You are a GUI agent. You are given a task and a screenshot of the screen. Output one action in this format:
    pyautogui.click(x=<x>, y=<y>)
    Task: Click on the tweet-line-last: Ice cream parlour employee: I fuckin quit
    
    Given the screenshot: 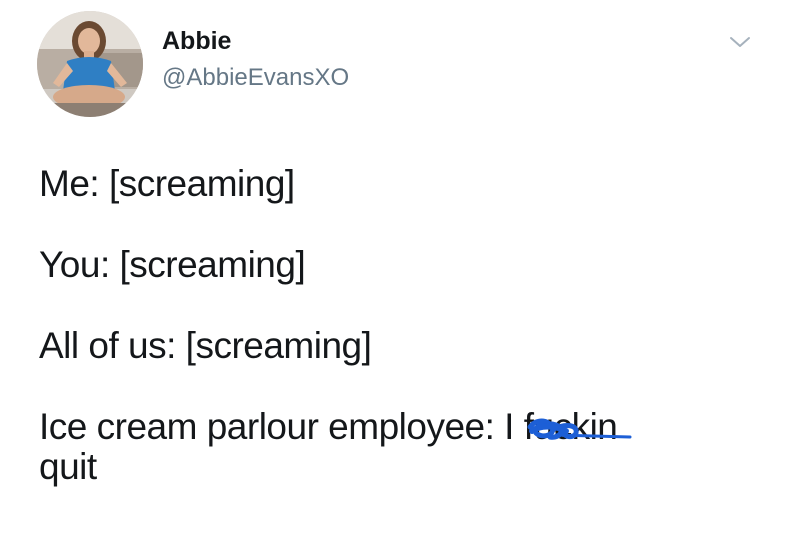 What is the action you would take?
    pyautogui.click(x=399, y=447)
    